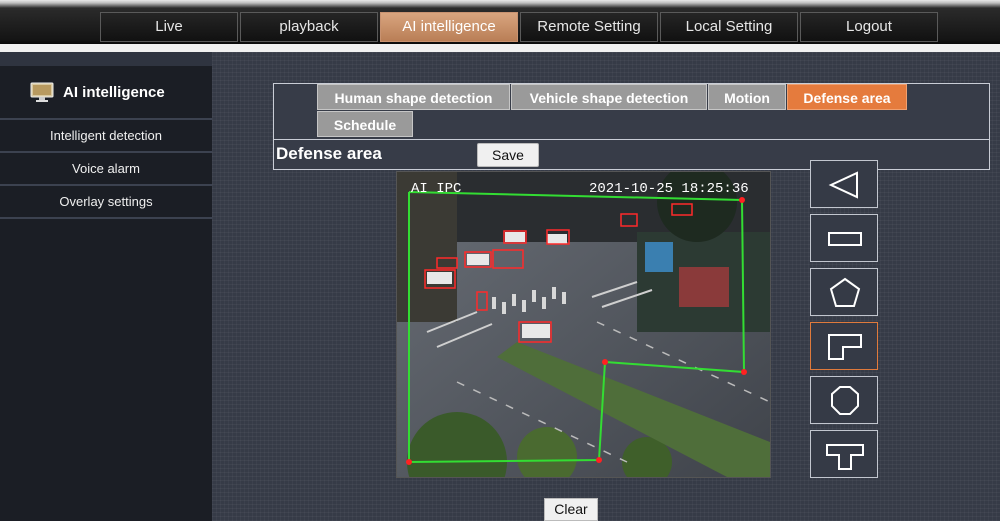 The height and width of the screenshot is (521, 1000). I want to click on panel-divider, so click(631, 139).